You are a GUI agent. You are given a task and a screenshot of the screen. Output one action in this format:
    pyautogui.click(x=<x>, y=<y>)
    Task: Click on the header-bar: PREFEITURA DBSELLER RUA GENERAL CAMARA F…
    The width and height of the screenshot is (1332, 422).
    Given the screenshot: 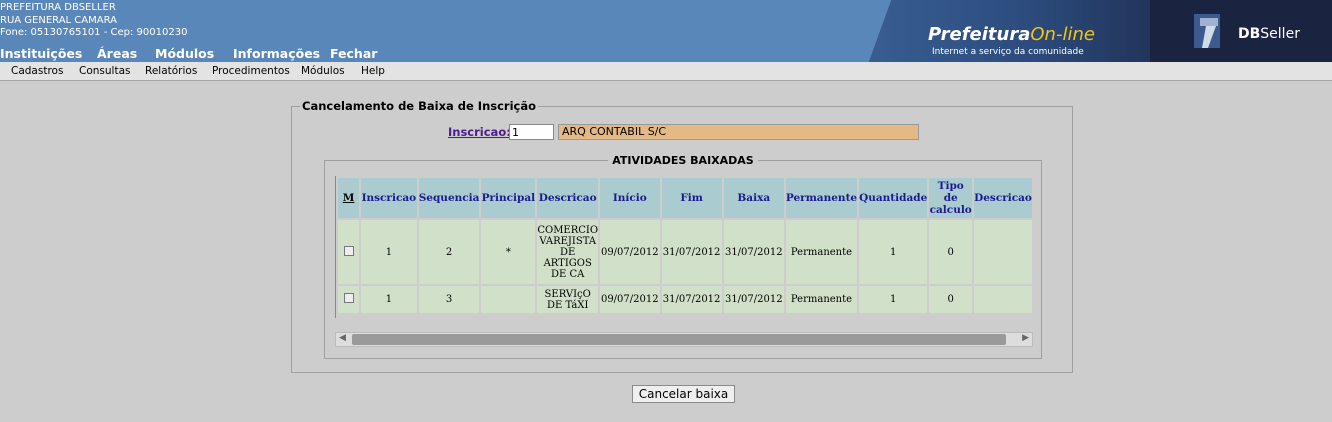 What is the action you would take?
    pyautogui.click(x=666, y=31)
    